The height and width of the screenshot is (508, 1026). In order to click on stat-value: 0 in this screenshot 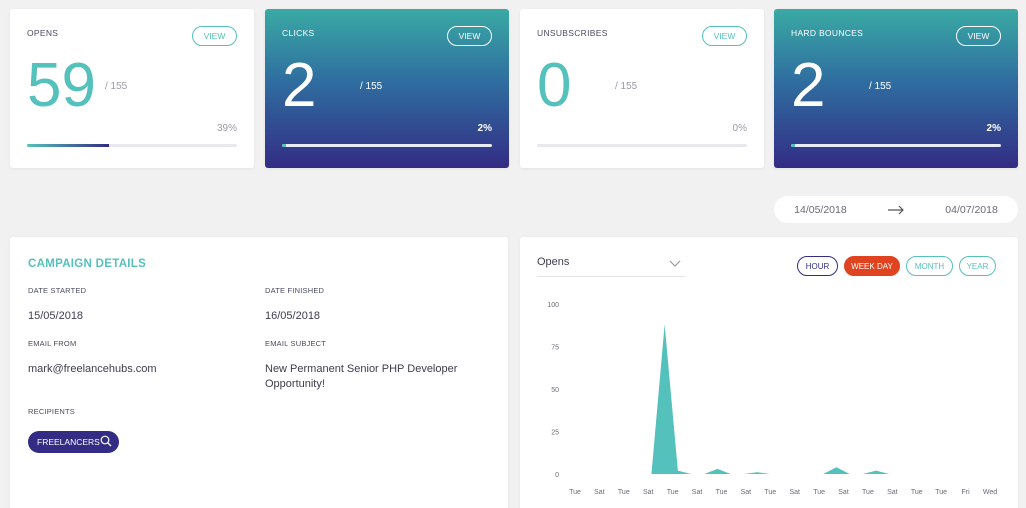, I will do `click(554, 85)`.